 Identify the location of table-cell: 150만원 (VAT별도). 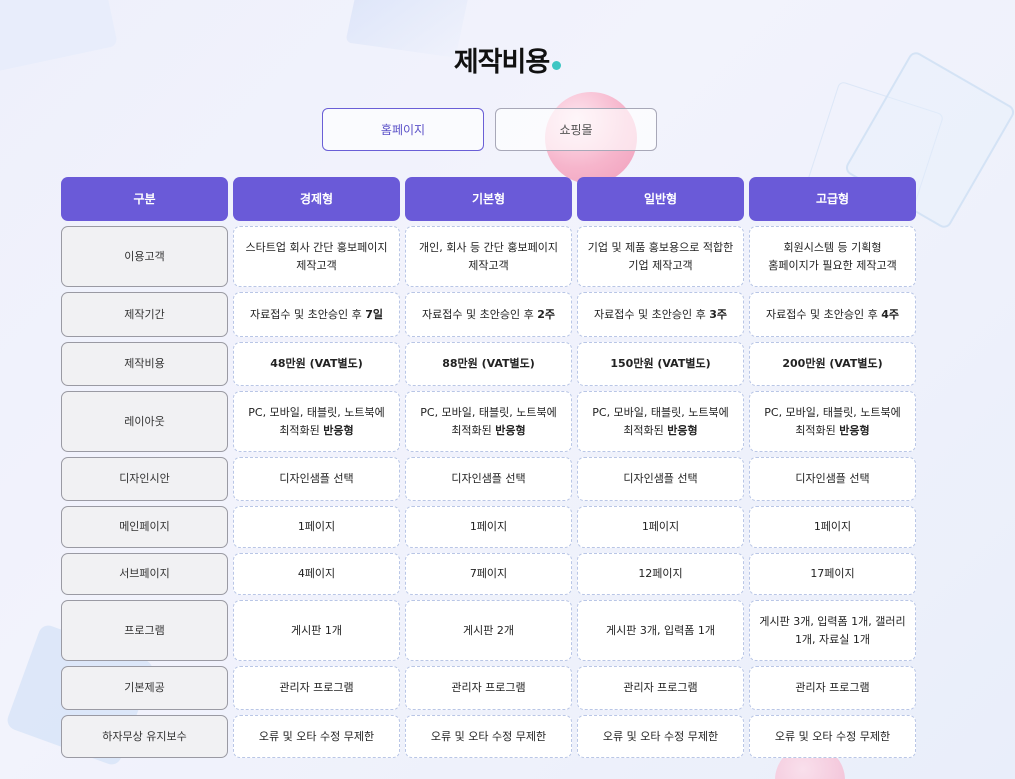
(660, 364).